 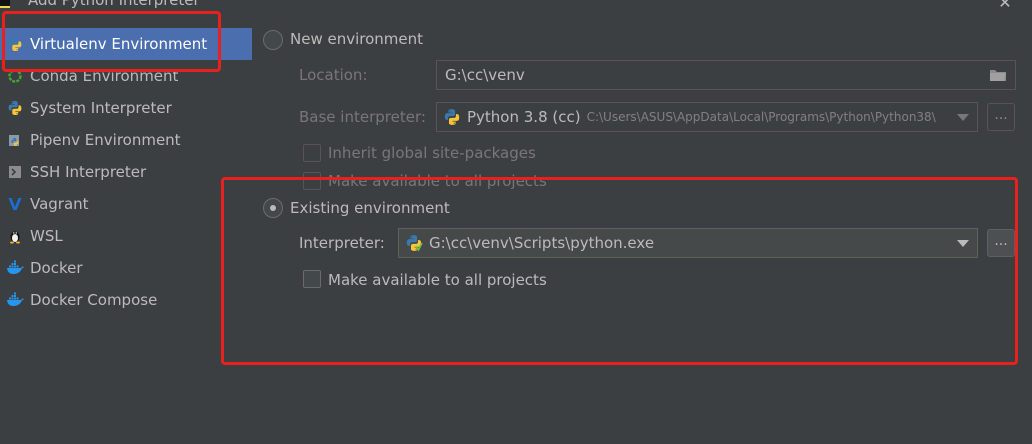 I want to click on interpreter-dropdown: G:\cc\venv\Scripts\python.exe, so click(x=688, y=243).